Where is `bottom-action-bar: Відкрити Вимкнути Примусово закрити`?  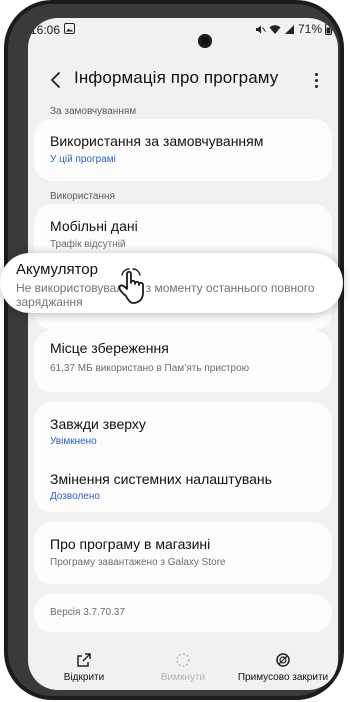 bottom-action-bar: Відкрити Вимкнути Примусово закрити is located at coordinates (183, 664).